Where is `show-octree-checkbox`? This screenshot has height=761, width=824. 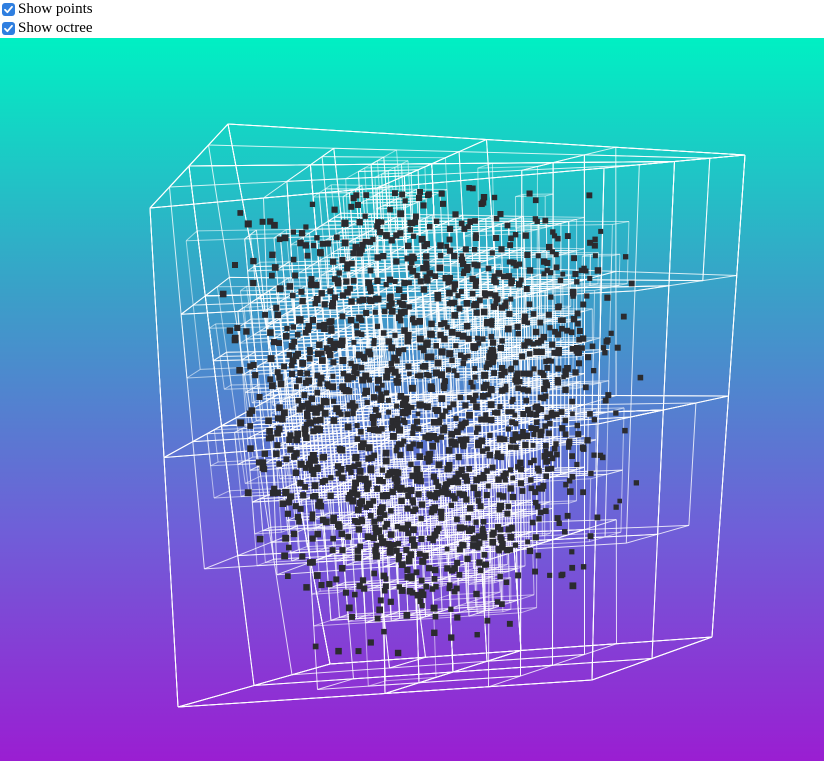 show-octree-checkbox is located at coordinates (8, 28).